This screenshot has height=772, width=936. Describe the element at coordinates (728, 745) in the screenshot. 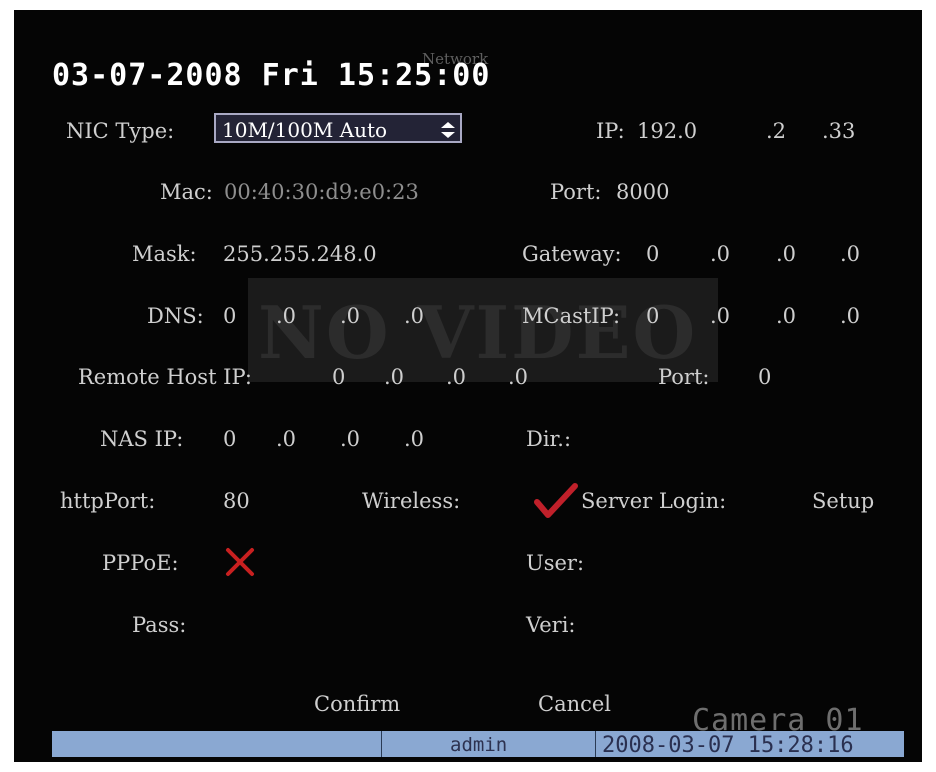

I see `status-datetime: 2008-03-07 15:28:16` at that location.